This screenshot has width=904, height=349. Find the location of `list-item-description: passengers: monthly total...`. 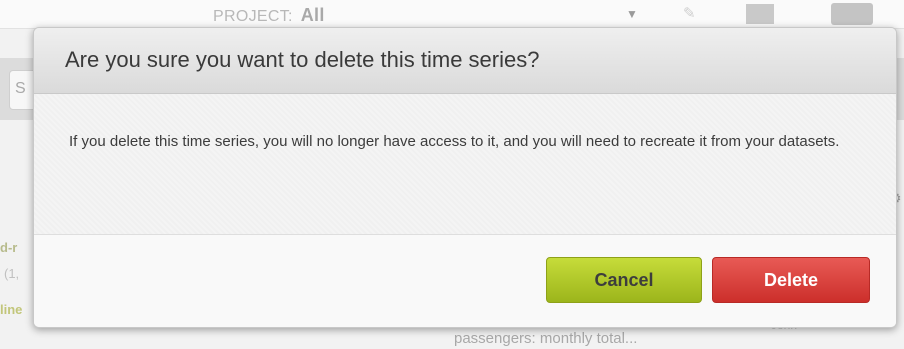

list-item-description: passengers: monthly total... is located at coordinates (546, 338).